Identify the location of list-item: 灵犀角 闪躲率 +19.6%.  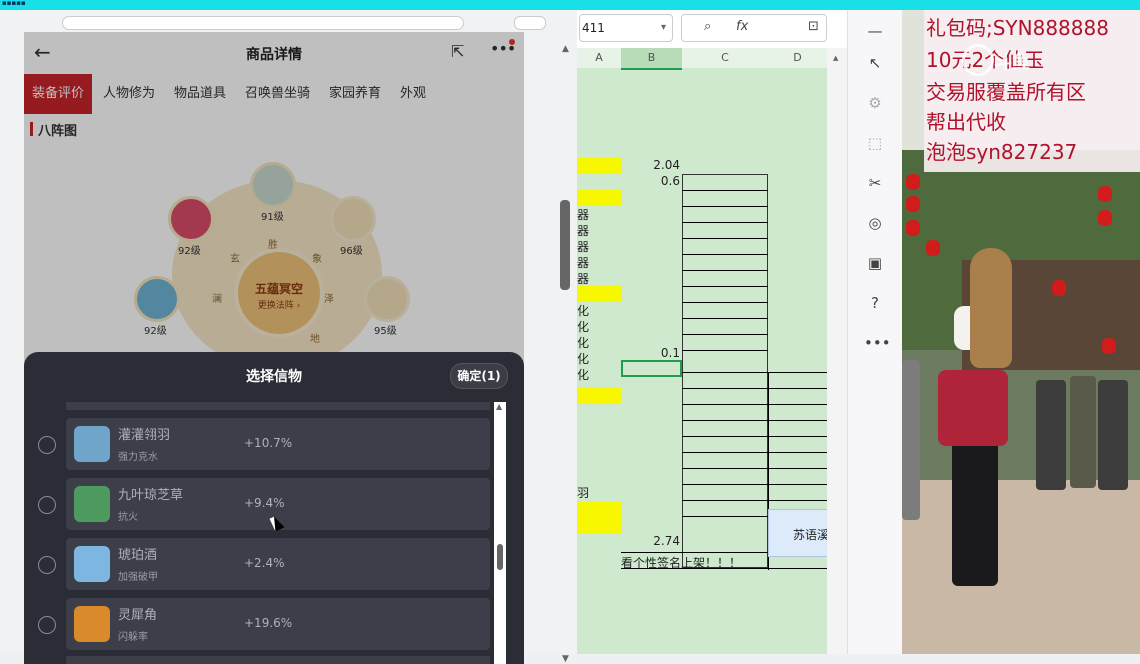
(278, 624).